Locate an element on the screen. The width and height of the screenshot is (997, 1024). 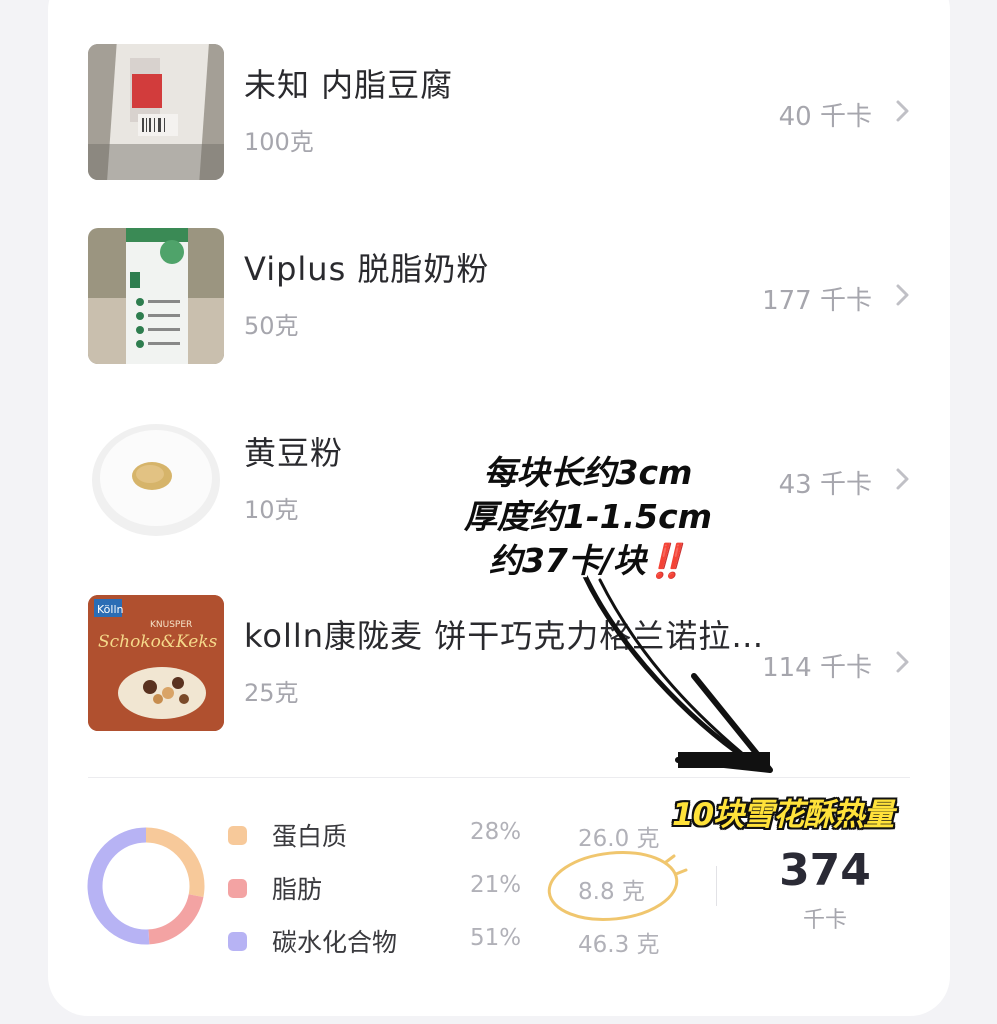
svg-text: Schoko&Keks is located at coordinates (158, 642).